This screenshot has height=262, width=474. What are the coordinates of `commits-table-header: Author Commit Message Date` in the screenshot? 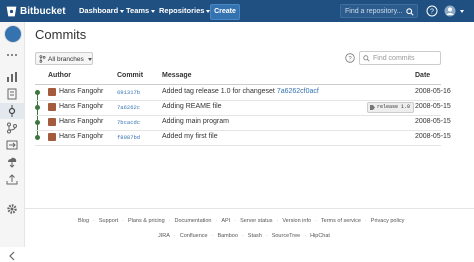 It's located at (238, 77).